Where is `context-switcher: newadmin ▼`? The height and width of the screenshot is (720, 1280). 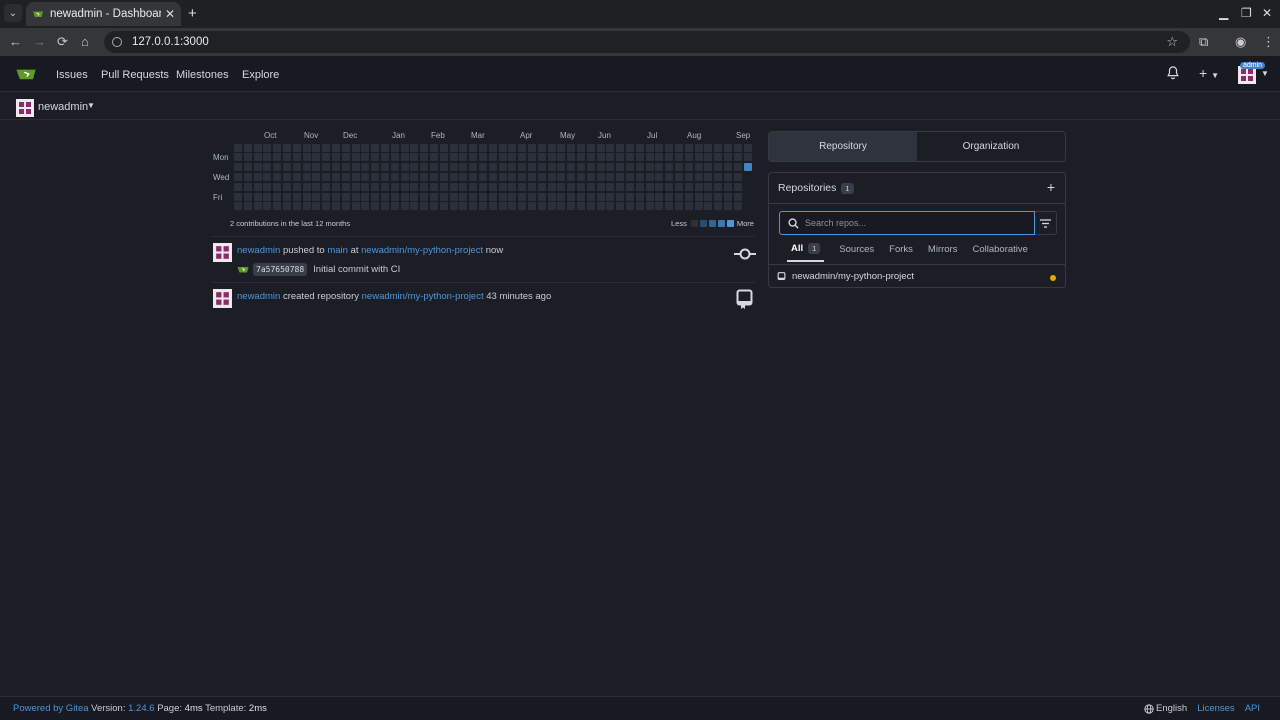
context-switcher: newadmin ▼ is located at coordinates (640, 106).